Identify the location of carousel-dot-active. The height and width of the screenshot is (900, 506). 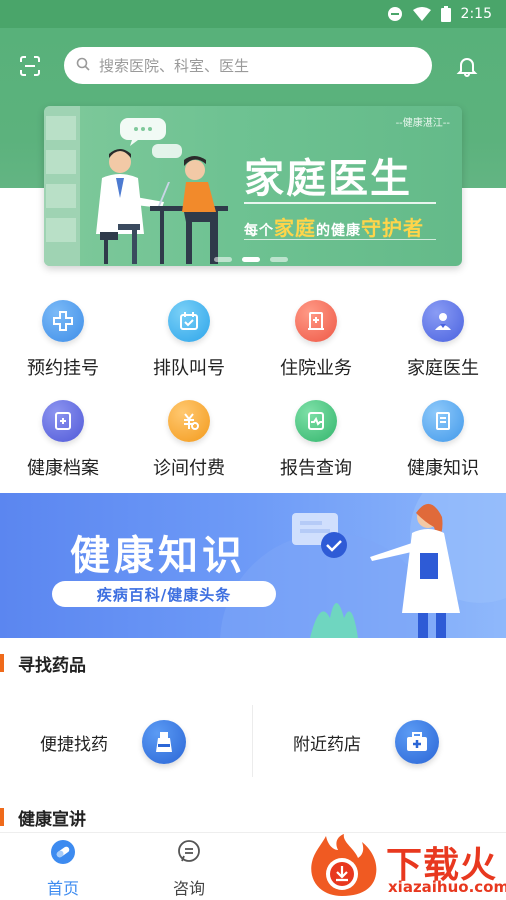
(251, 259).